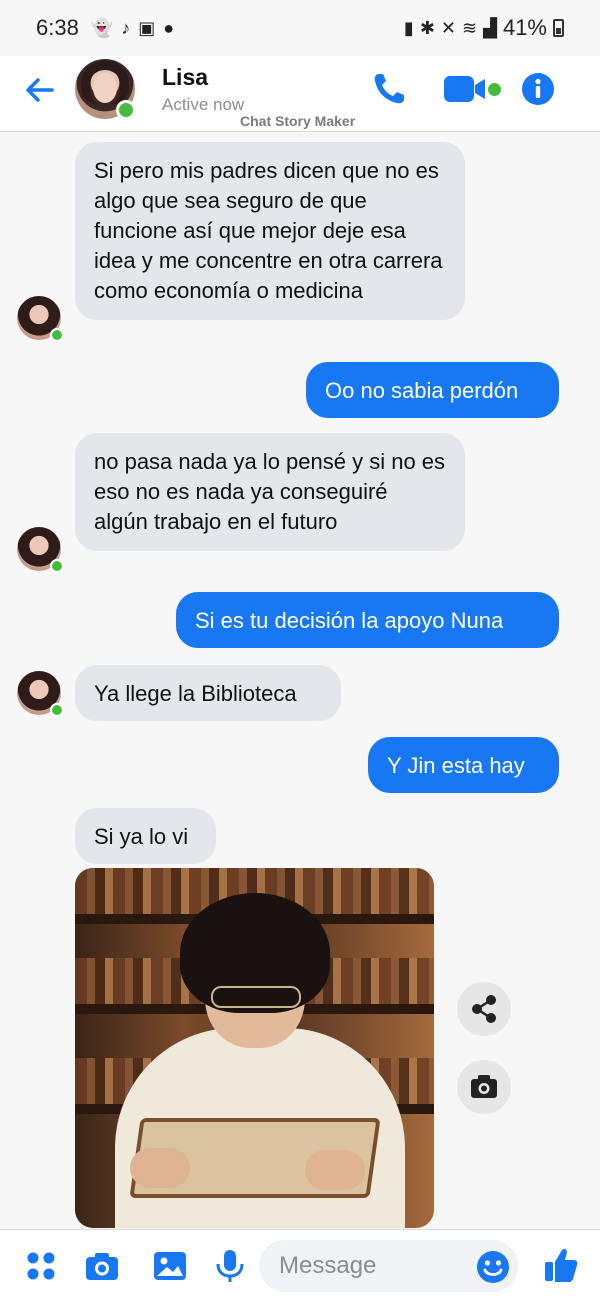  I want to click on gallery-icon: ▣, so click(147, 27).